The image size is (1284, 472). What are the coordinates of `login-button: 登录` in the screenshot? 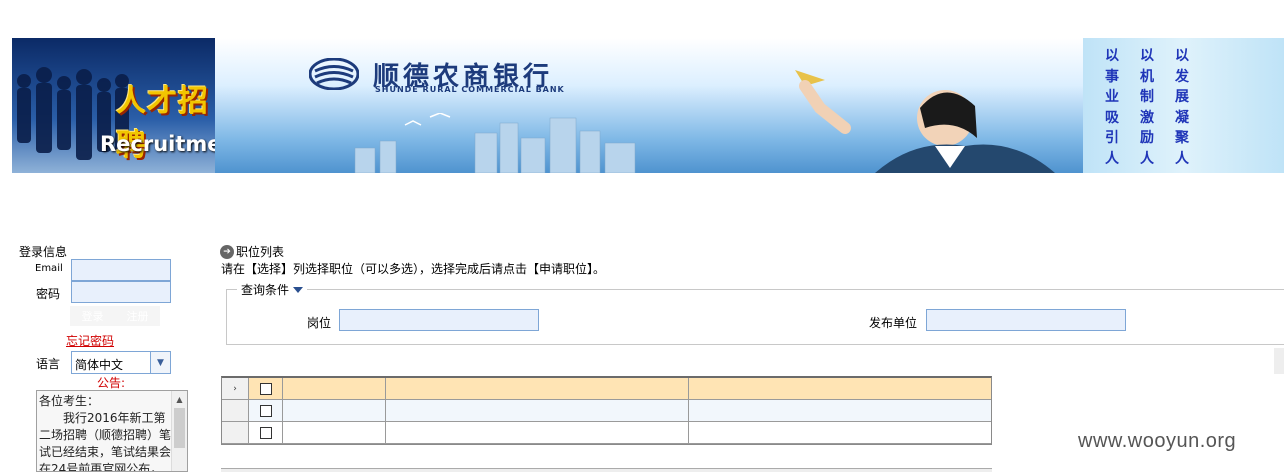 It's located at (93, 316).